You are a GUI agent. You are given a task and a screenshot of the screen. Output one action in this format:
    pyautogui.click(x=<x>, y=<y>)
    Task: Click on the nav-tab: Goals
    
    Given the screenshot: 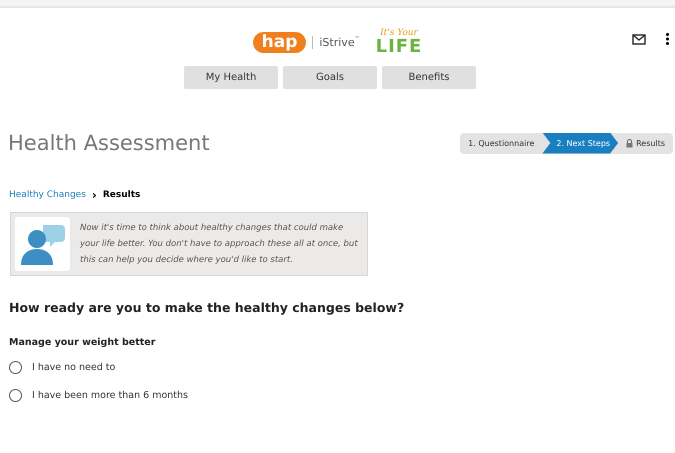 What is the action you would take?
    pyautogui.click(x=330, y=77)
    